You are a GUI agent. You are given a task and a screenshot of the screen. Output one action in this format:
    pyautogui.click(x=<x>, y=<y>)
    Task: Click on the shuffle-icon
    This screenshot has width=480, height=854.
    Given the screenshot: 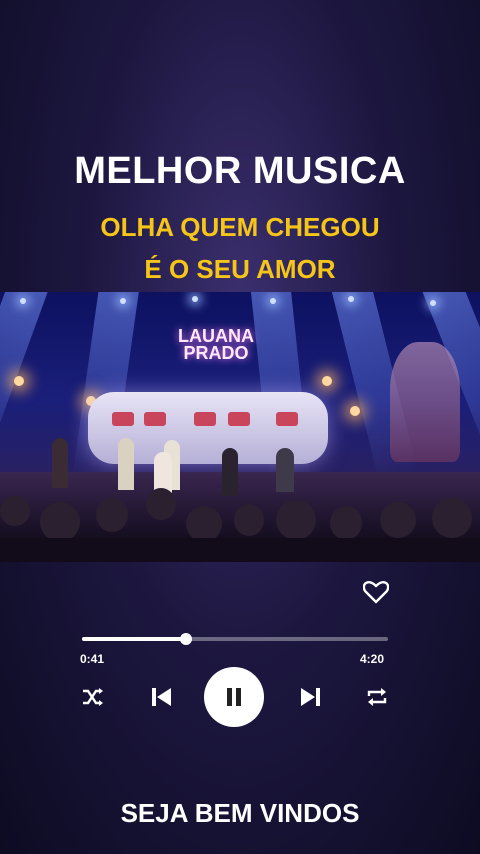 What is the action you would take?
    pyautogui.click(x=93, y=697)
    